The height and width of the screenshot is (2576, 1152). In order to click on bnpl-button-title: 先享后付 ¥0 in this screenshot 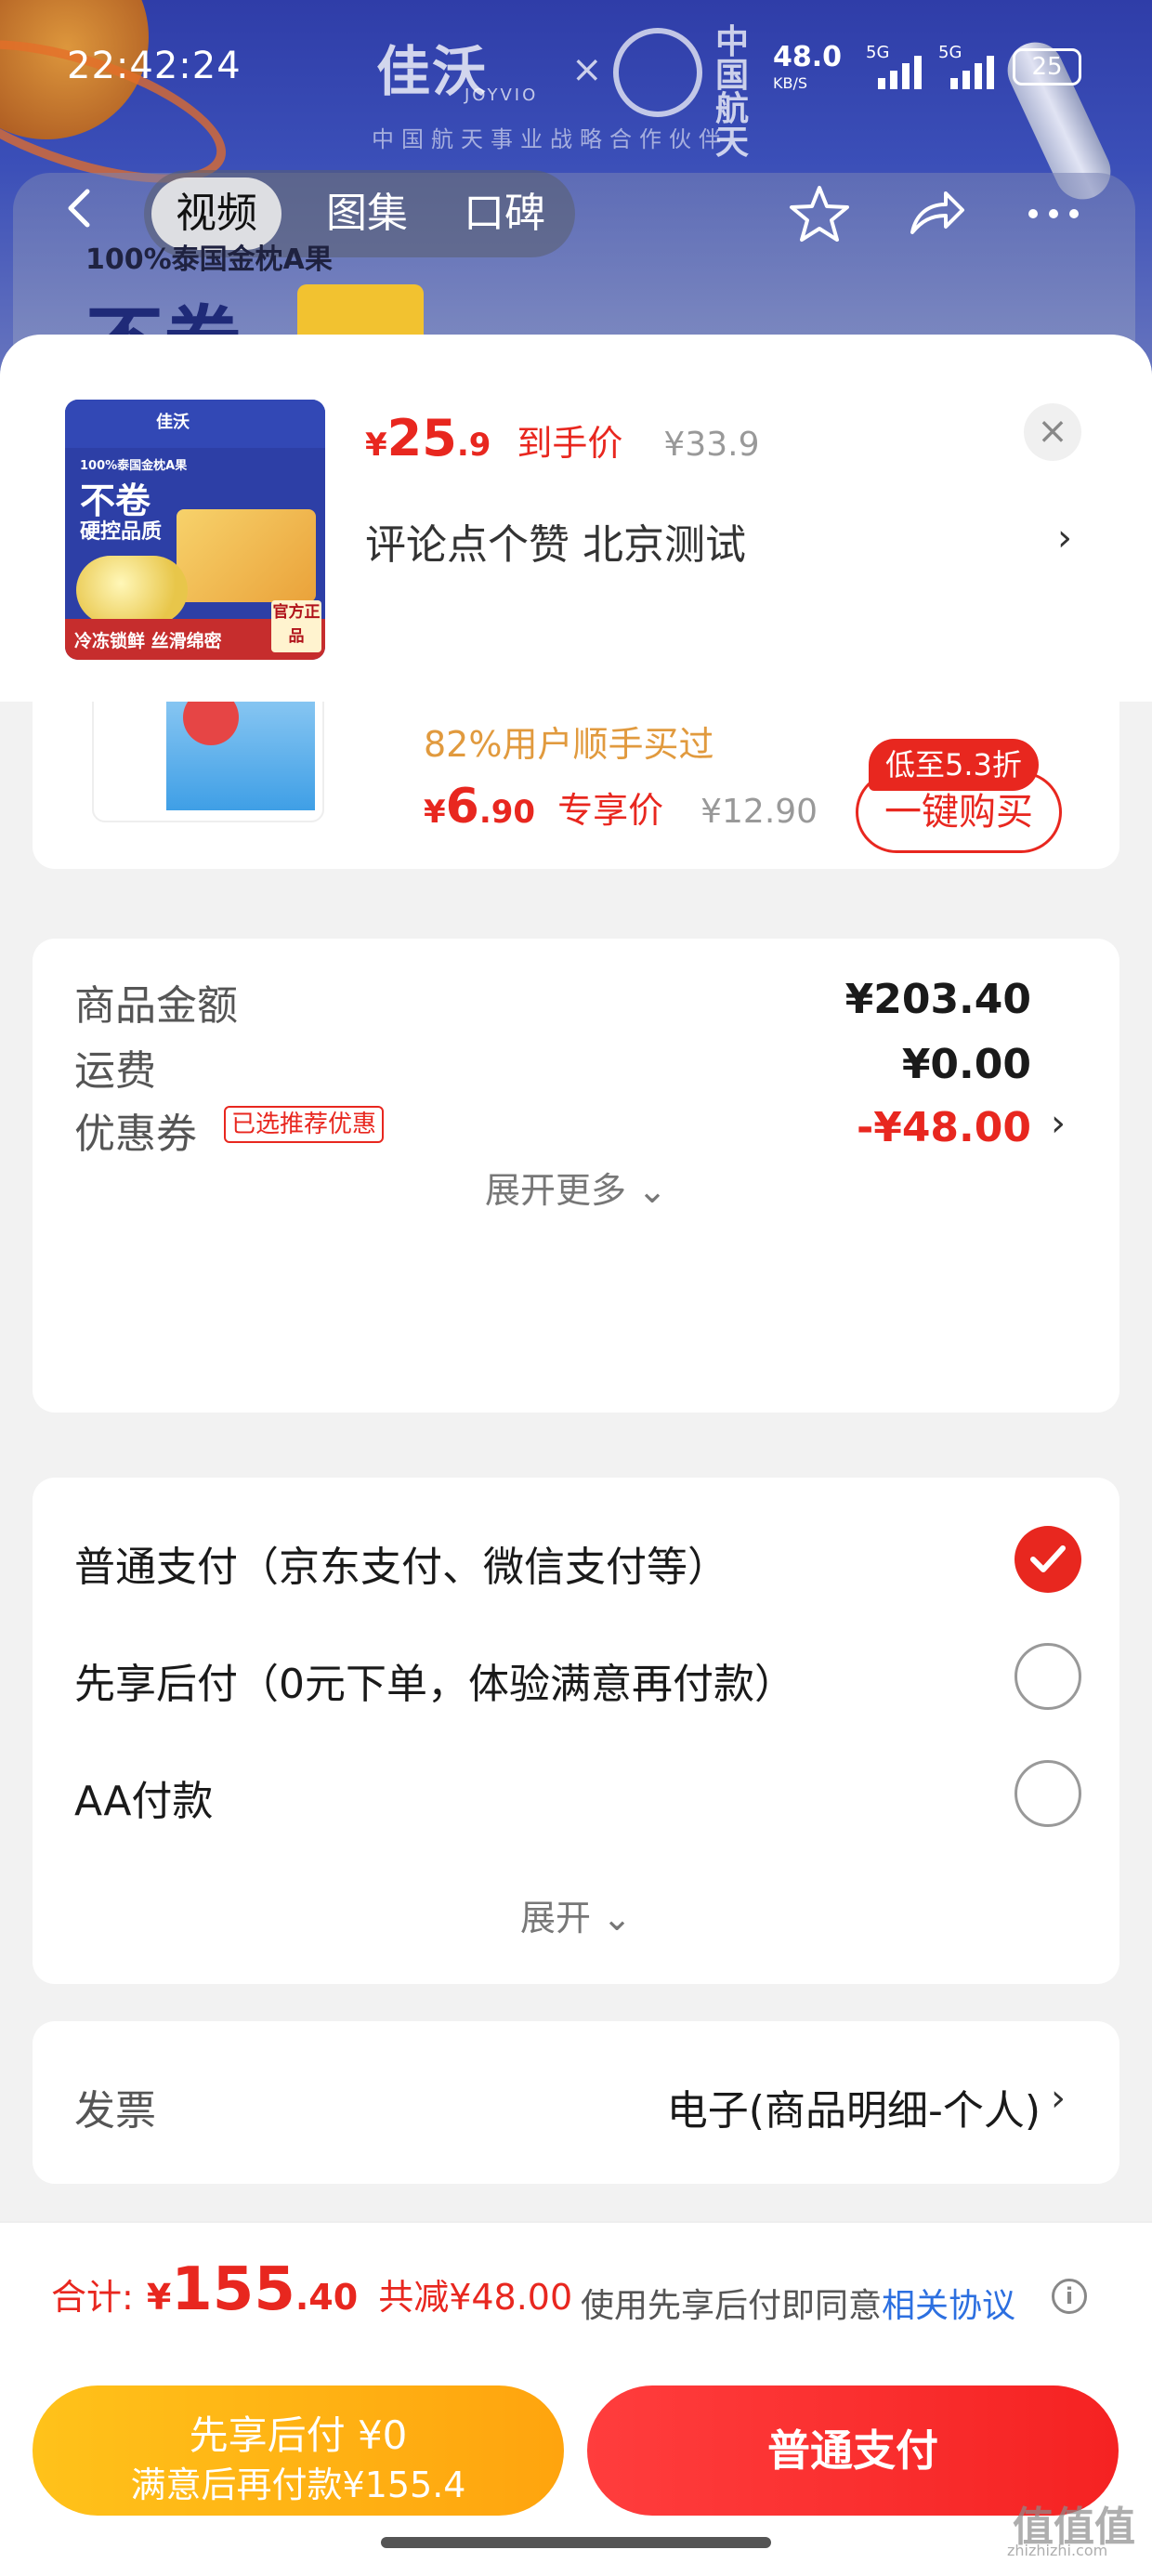, I will do `click(298, 2435)`.